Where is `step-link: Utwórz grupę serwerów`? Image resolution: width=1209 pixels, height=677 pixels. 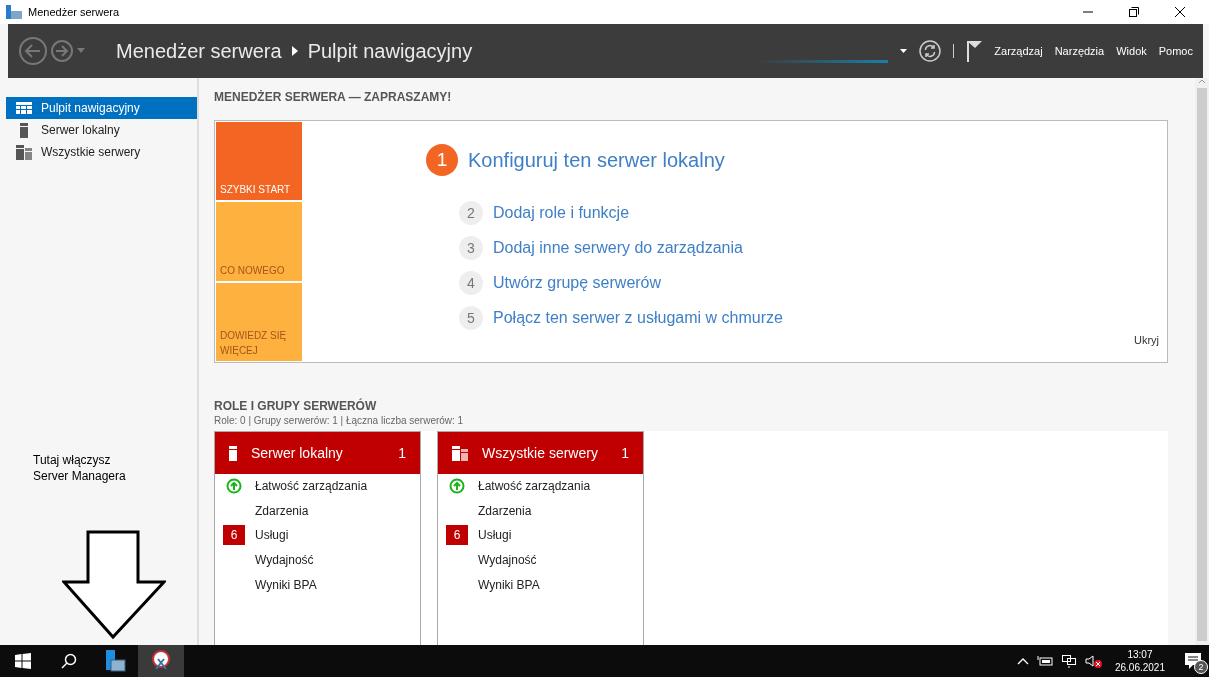
step-link: Utwórz grupę serwerów is located at coordinates (577, 282).